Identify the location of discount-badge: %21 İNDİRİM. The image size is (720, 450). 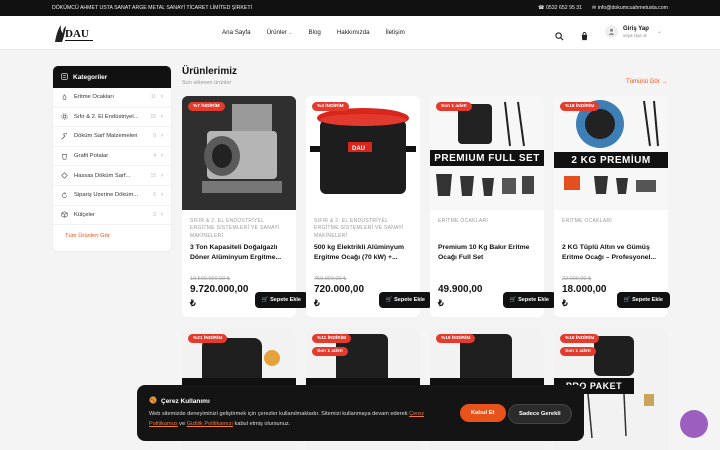
(208, 338).